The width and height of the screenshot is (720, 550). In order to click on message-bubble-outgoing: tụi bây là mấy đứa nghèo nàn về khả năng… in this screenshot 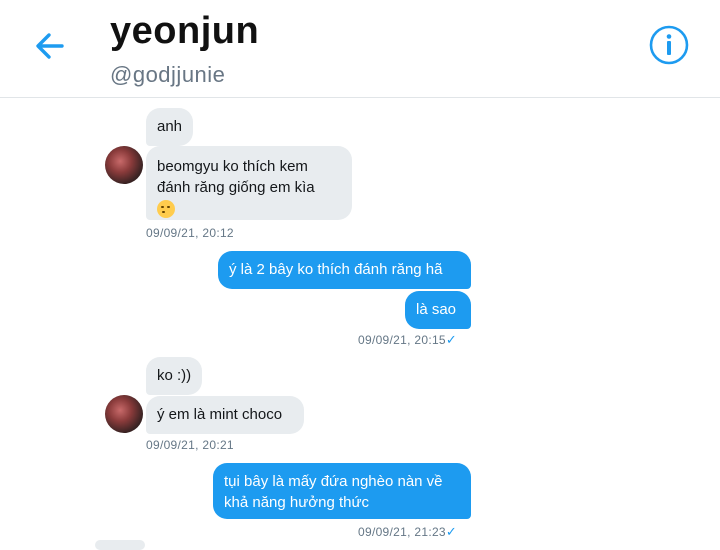, I will do `click(342, 491)`.